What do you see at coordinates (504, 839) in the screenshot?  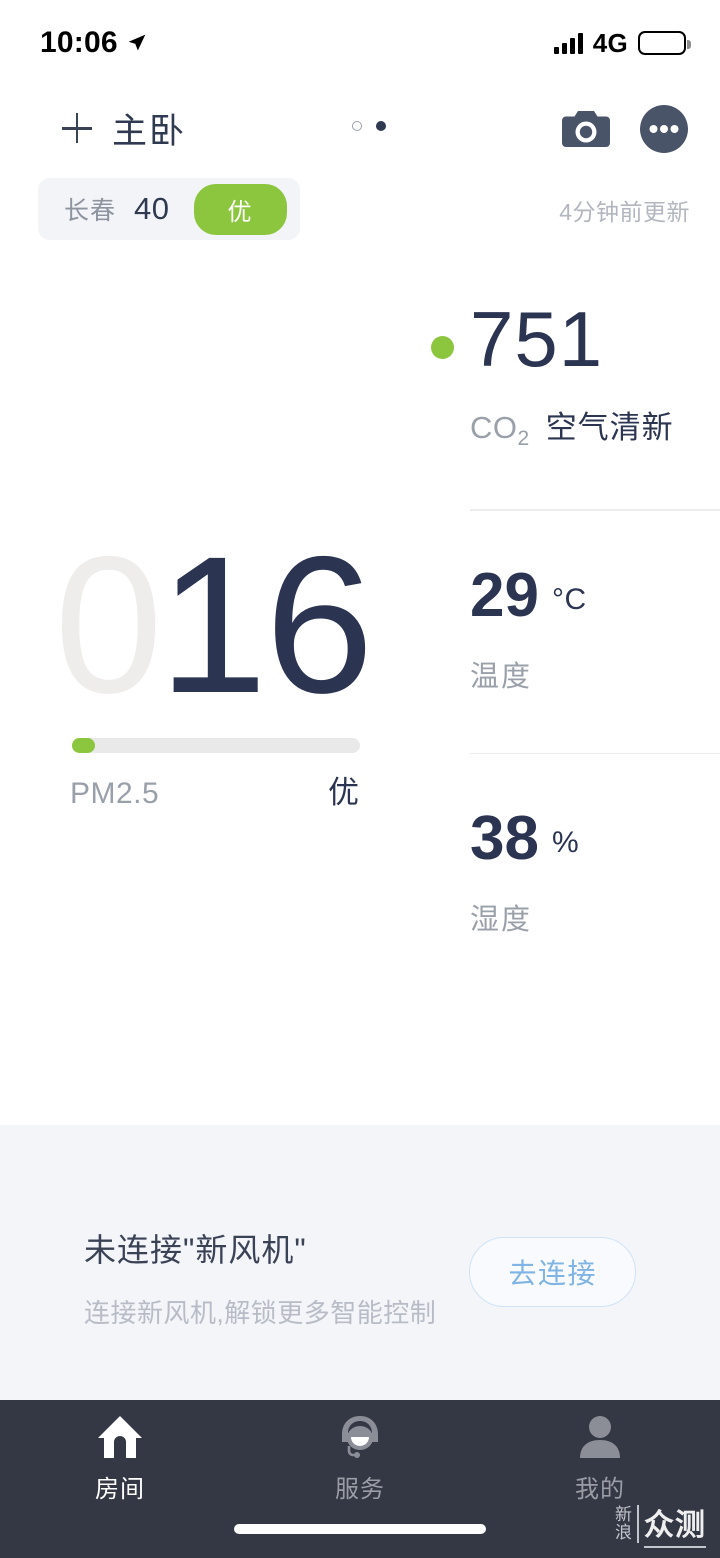 I see `humidity-value: 38` at bounding box center [504, 839].